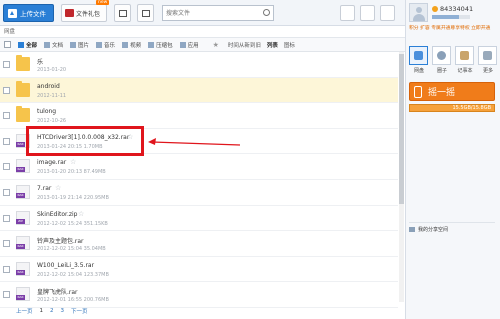 The width and height of the screenshot is (500, 319). What do you see at coordinates (46, 111) in the screenshot?
I see `file-name: tulong` at bounding box center [46, 111].